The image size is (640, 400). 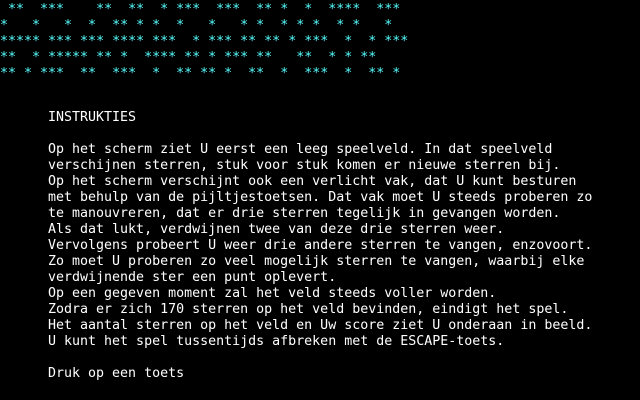 What do you see at coordinates (200, 9) in the screenshot?
I see `banner-line: ** *** ** ** * *** *** ** * * **** ***` at bounding box center [200, 9].